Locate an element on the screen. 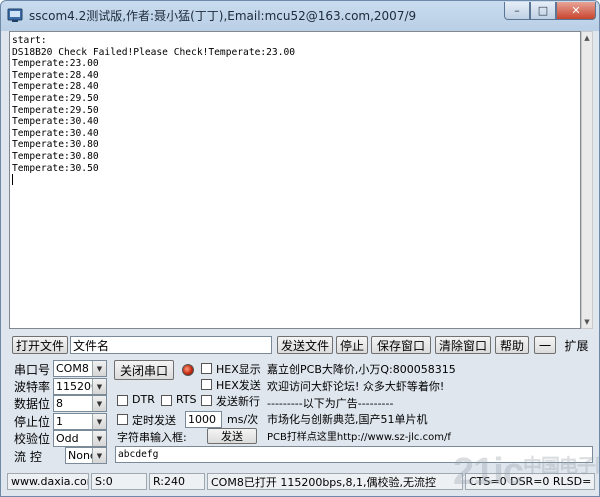 This screenshot has height=497, width=600. scroll-down-icon: ▼ is located at coordinates (587, 322).